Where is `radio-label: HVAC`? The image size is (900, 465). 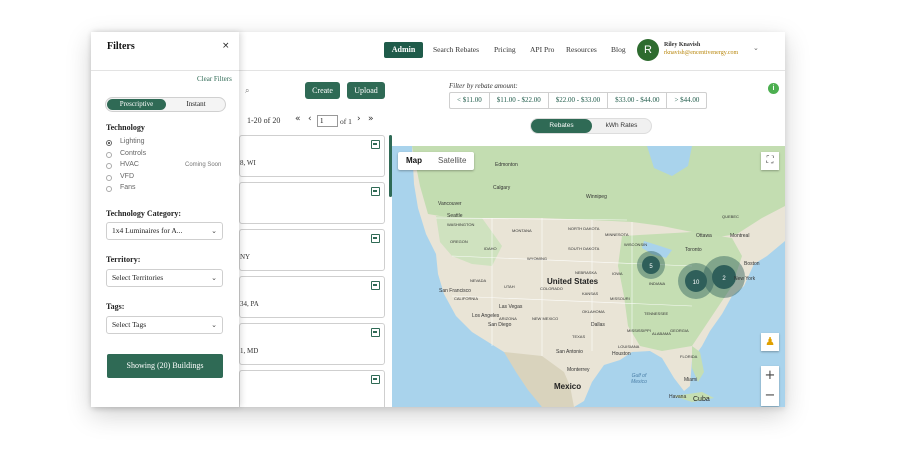 radio-label: HVAC is located at coordinates (129, 164).